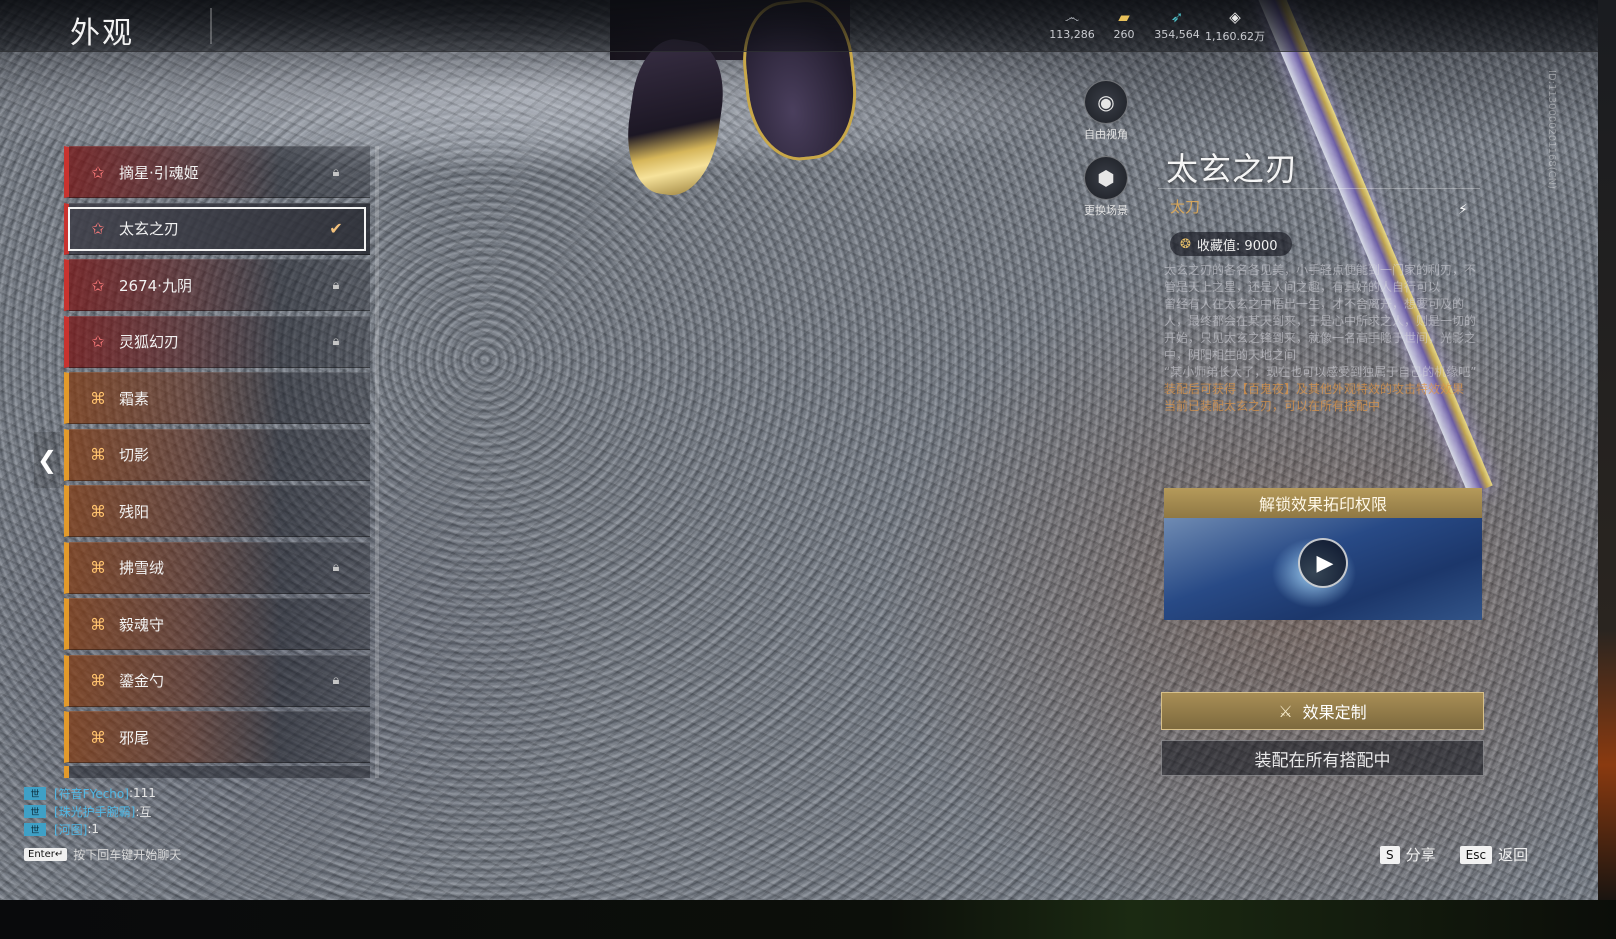 This screenshot has width=1616, height=939. I want to click on play-icon: ▶, so click(1323, 563).